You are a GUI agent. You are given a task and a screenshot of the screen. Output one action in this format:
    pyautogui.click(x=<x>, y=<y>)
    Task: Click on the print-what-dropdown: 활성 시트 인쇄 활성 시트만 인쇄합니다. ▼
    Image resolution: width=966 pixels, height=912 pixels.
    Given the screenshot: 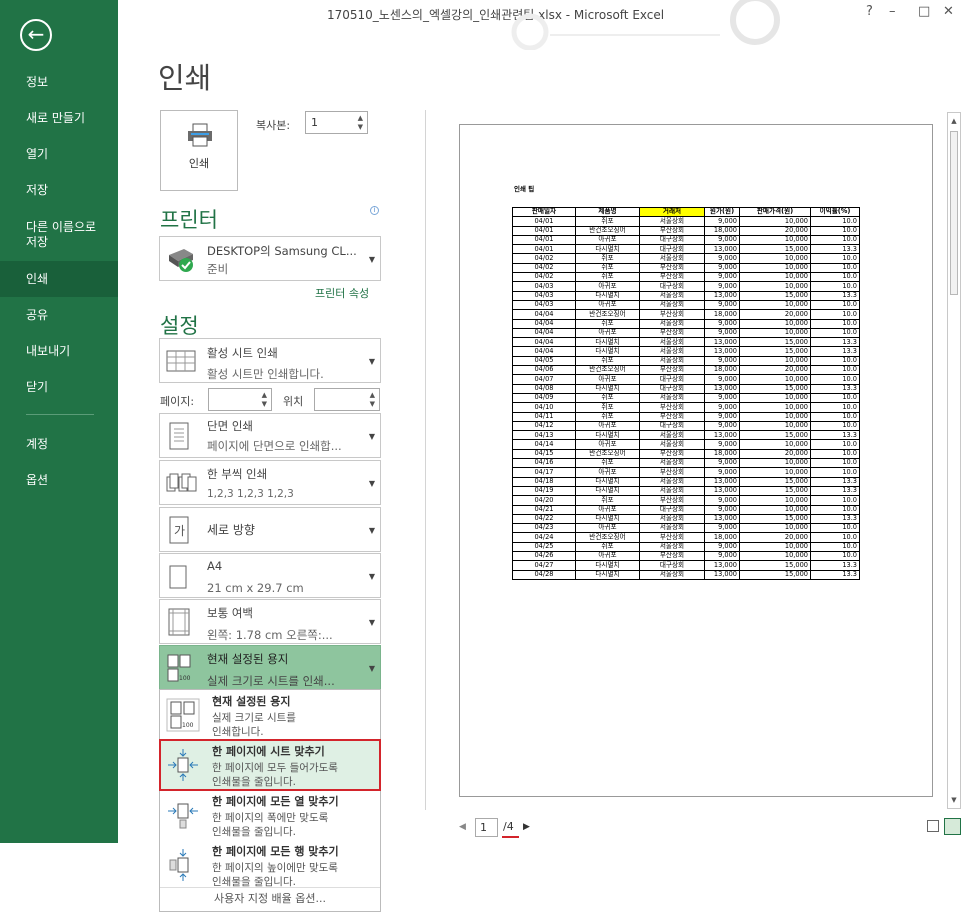 What is the action you would take?
    pyautogui.click(x=270, y=360)
    